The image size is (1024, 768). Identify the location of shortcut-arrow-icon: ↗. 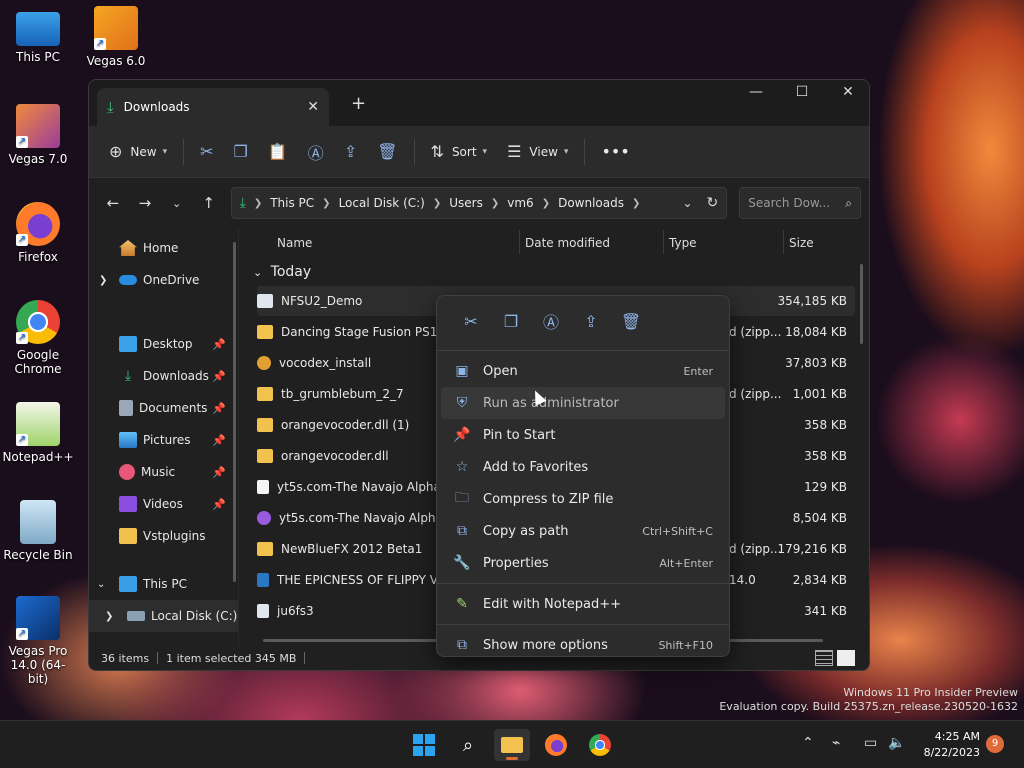
(100, 44).